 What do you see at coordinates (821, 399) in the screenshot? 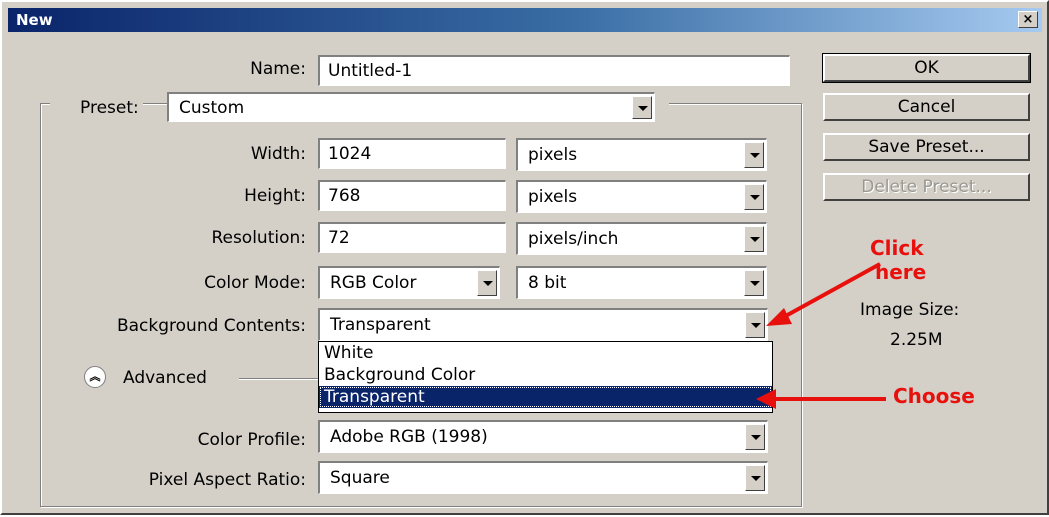
I see `choose-arrow-icon` at bounding box center [821, 399].